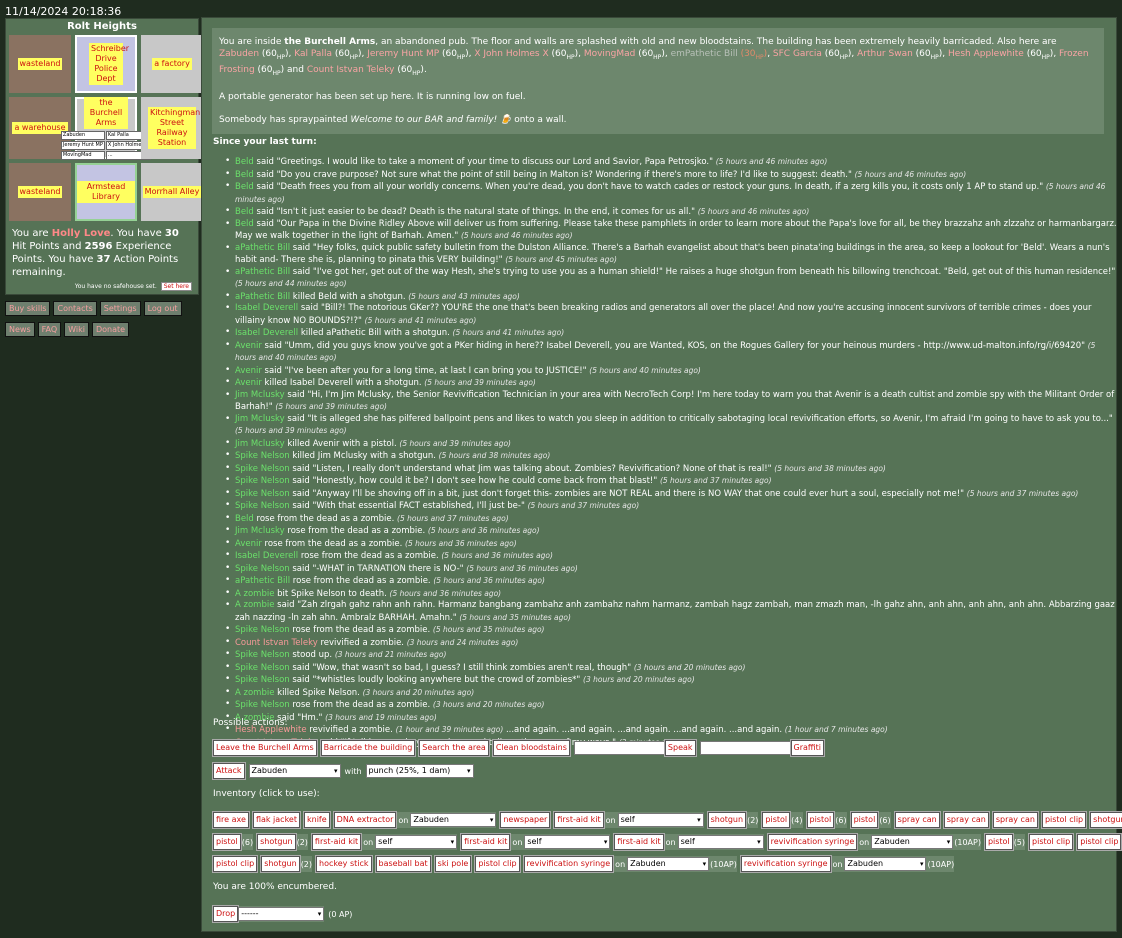 The height and width of the screenshot is (938, 1122). I want to click on weapon-select: punch (25%, 1 dam) ▾, so click(419, 771).